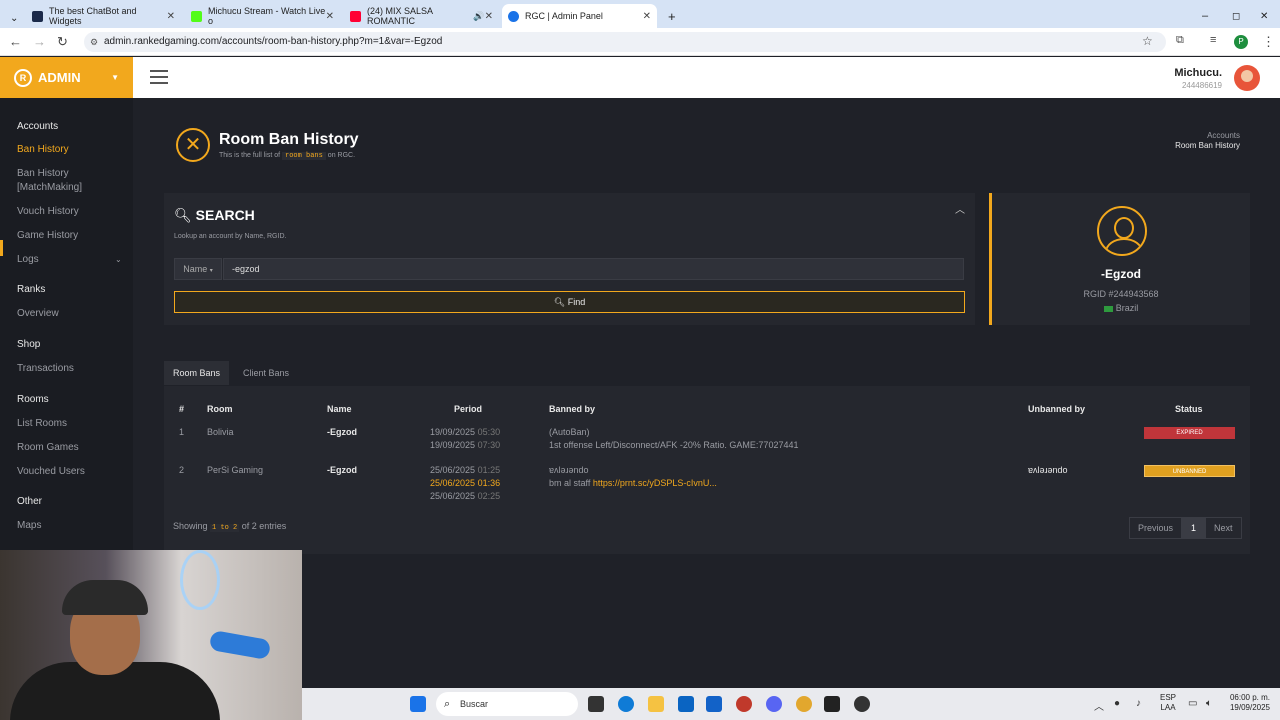  What do you see at coordinates (1156, 528) in the screenshot?
I see `previous-page-button: Previous` at bounding box center [1156, 528].